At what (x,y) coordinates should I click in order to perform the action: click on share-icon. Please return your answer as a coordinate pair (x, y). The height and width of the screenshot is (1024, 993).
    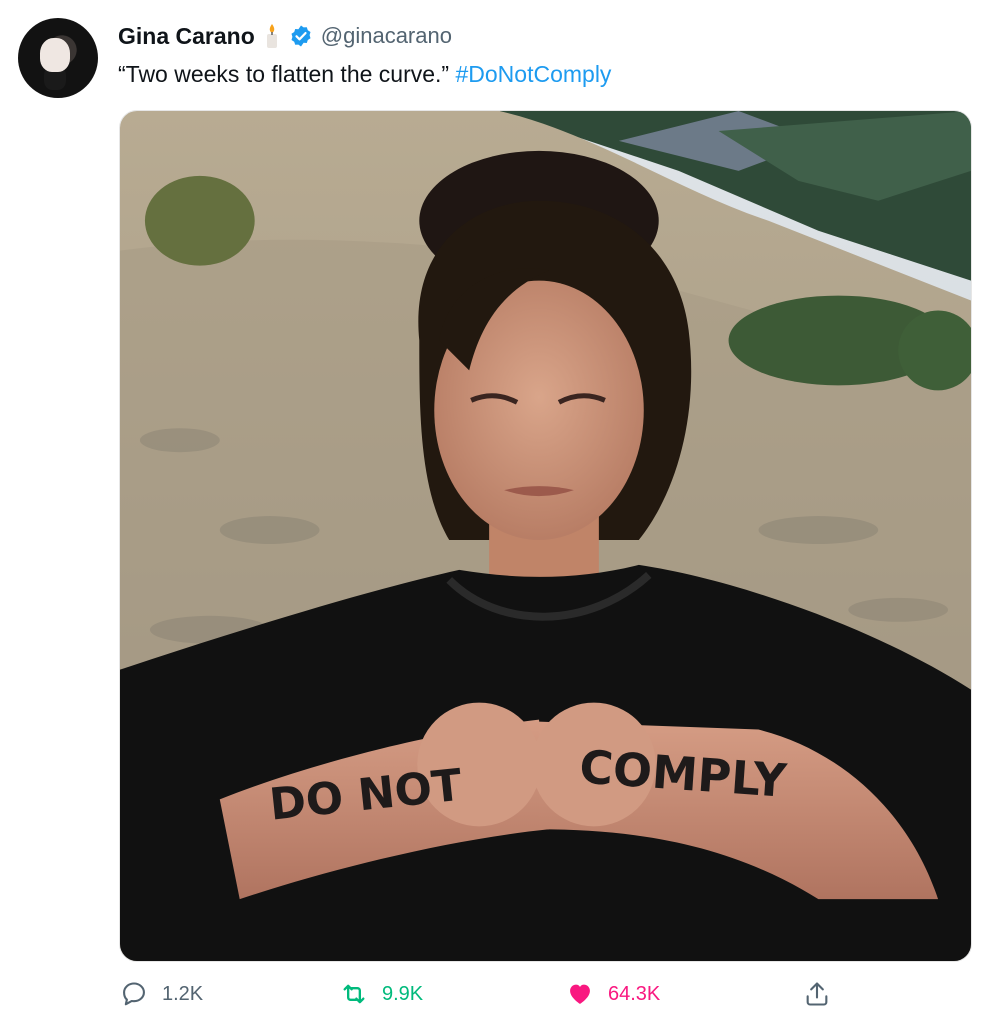
    Looking at the image, I should click on (817, 994).